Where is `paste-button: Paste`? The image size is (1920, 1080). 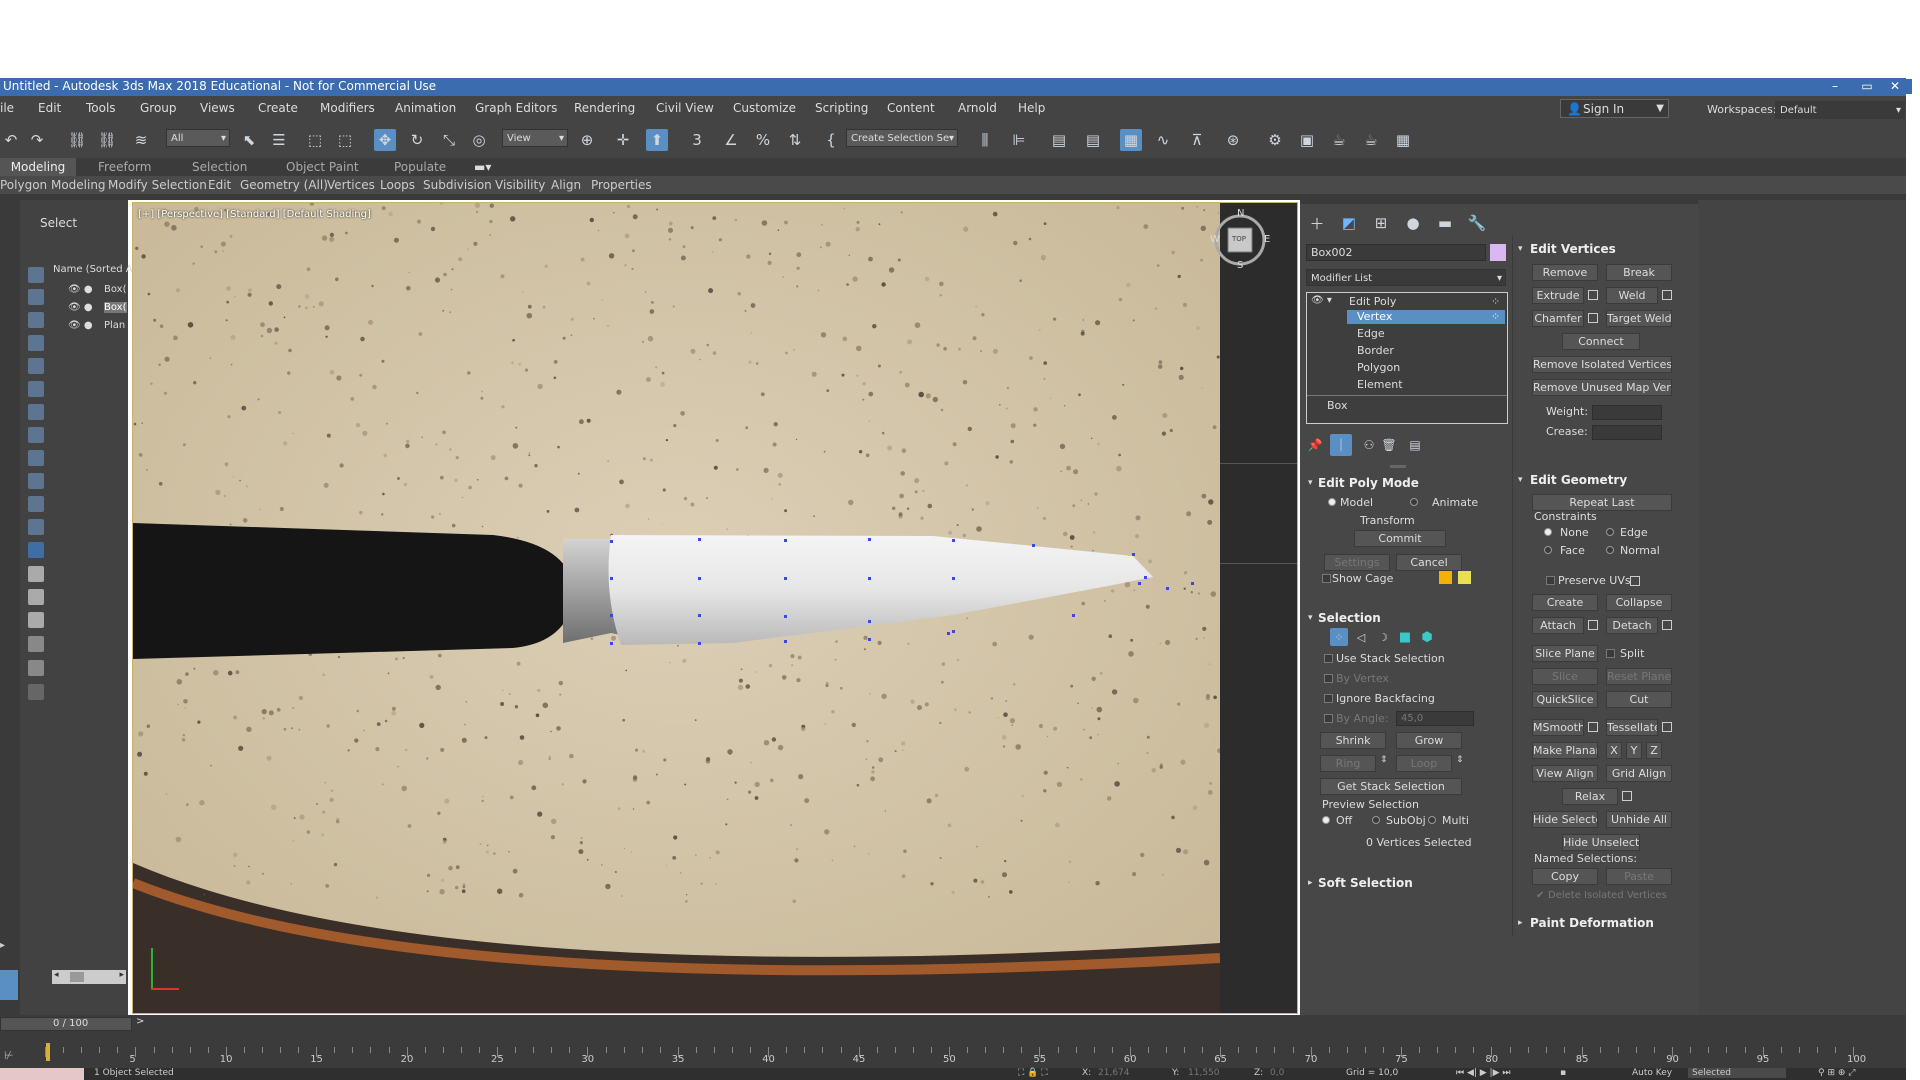
paste-button: Paste is located at coordinates (1639, 876).